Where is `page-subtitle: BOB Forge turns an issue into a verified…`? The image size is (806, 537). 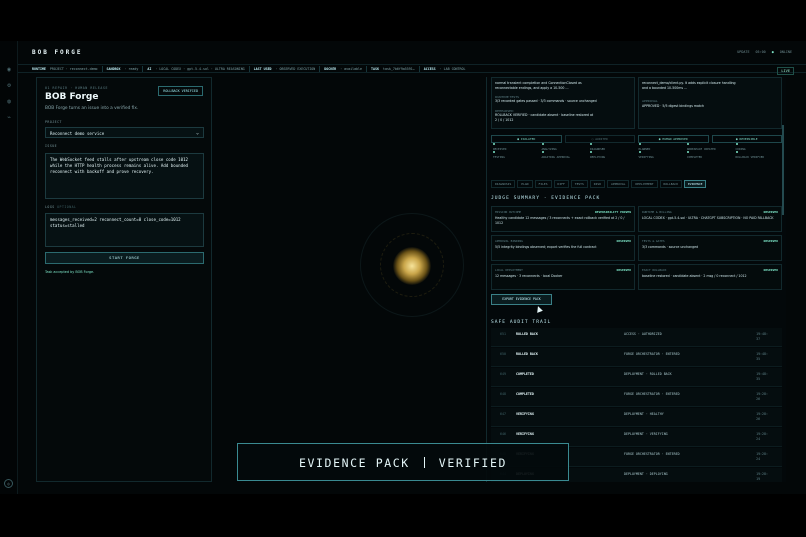
page-subtitle: BOB Forge turns an issue into a verified… is located at coordinates (92, 108).